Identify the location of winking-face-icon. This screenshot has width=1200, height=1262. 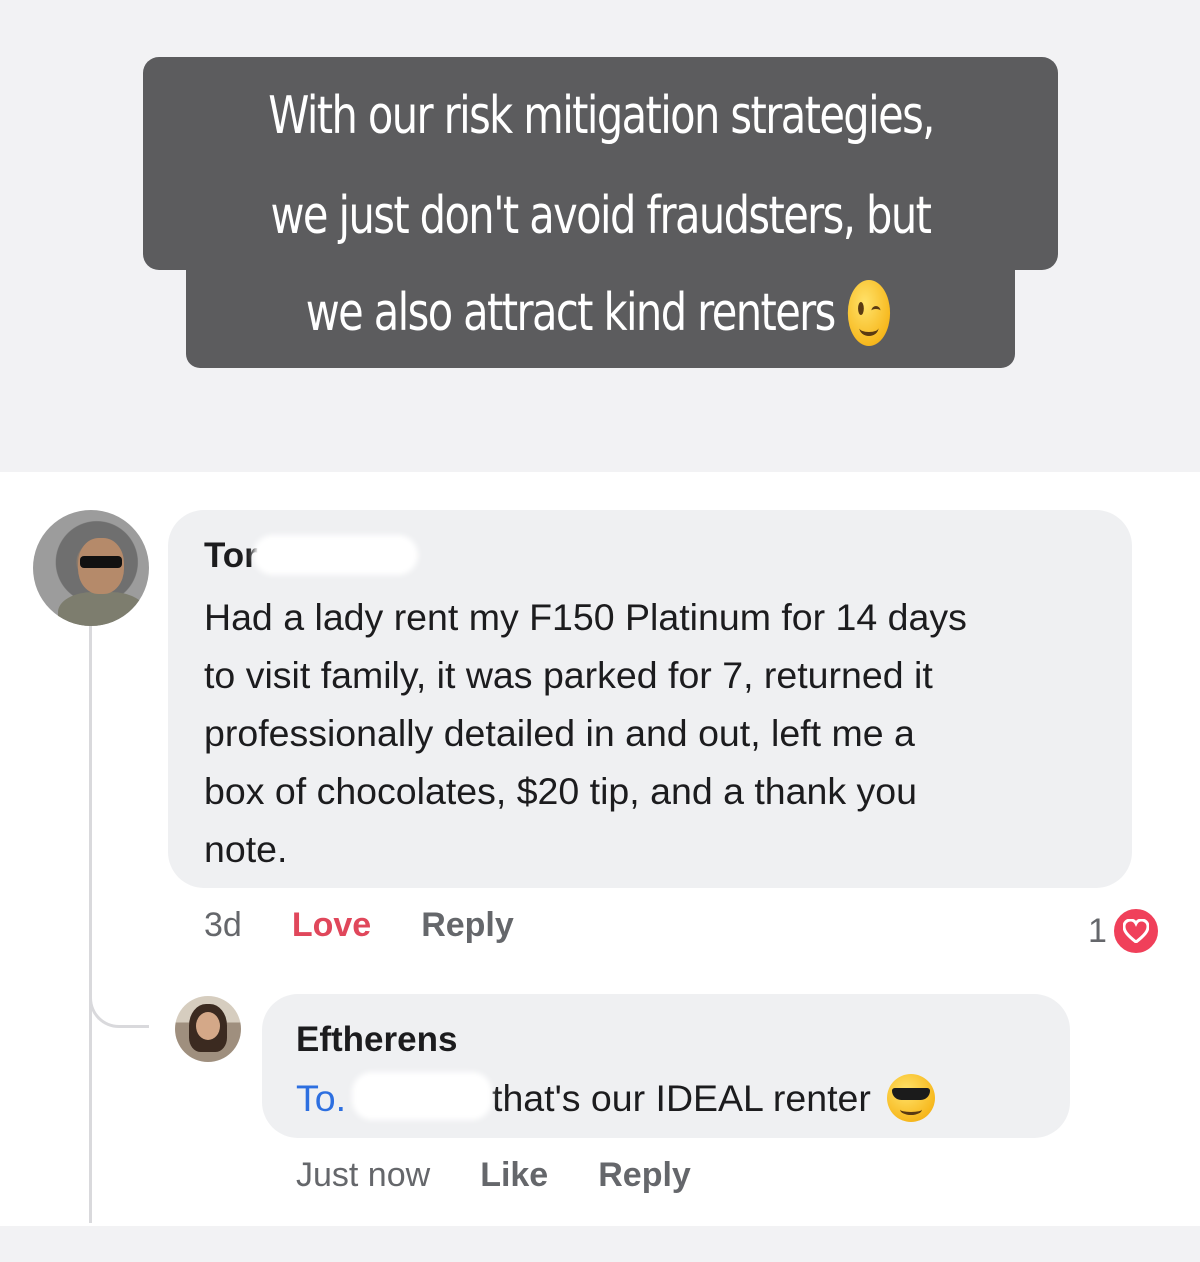
(869, 313).